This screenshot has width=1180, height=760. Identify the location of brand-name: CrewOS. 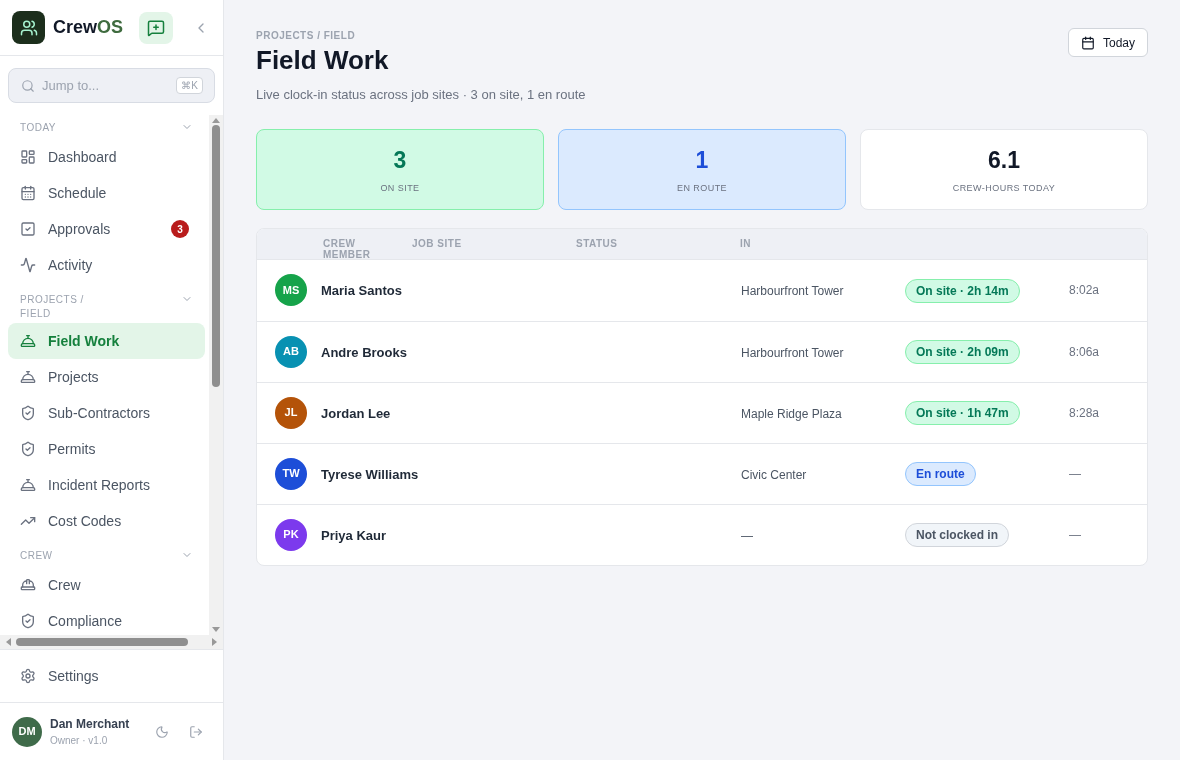
(88, 27).